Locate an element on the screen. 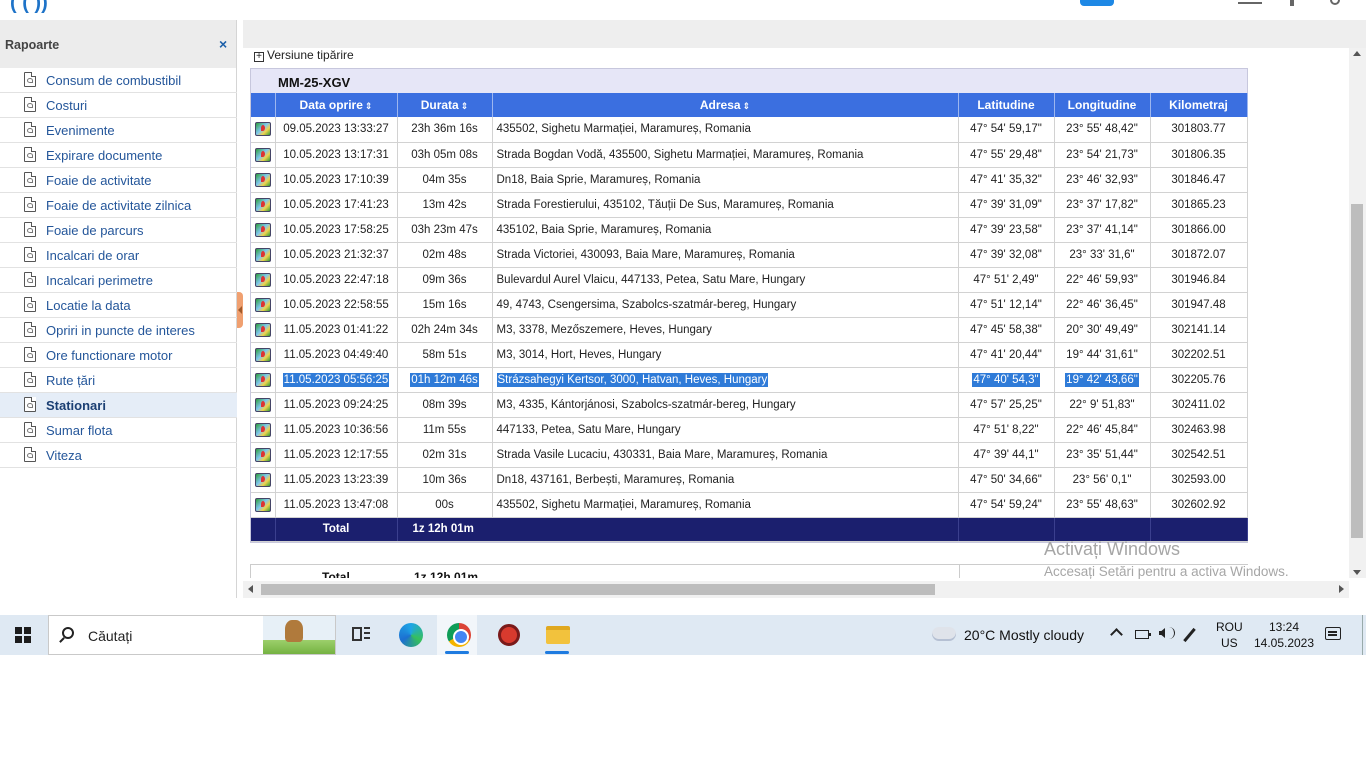  vertical-scrollbar is located at coordinates (1357, 313).